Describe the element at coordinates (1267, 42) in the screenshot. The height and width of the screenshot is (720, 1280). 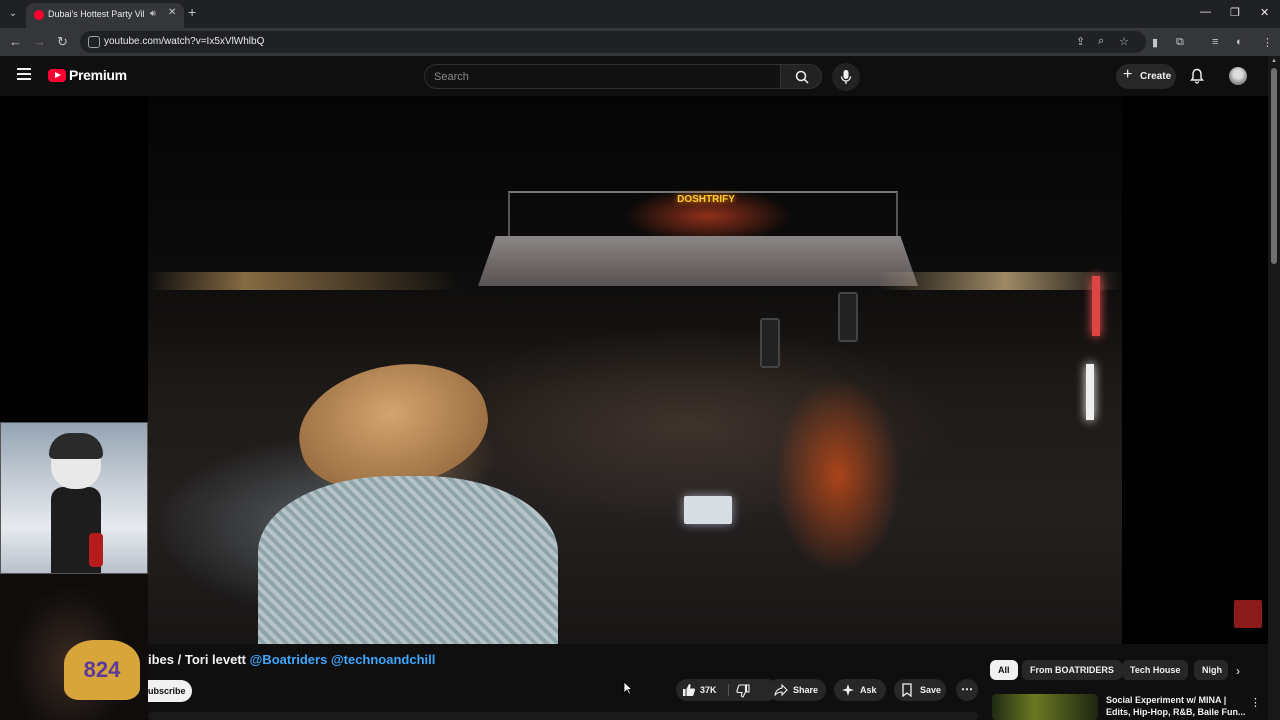
I see `browser-menu-icon: ⋮` at that location.